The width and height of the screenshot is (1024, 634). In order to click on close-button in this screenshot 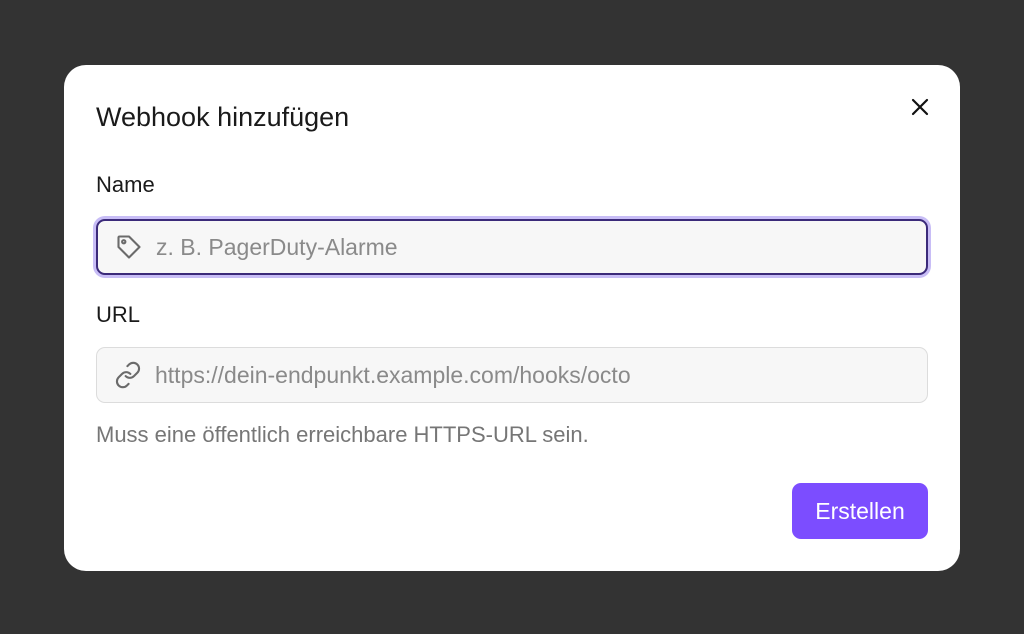, I will do `click(920, 107)`.